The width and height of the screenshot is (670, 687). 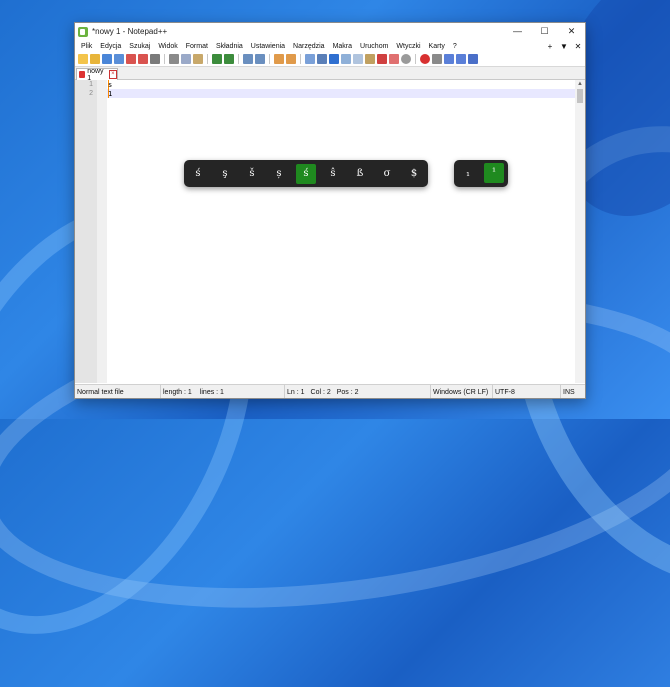 I want to click on accent-picker-popup: ś ş š ș ś ŝ ß σ $, so click(x=306, y=173).